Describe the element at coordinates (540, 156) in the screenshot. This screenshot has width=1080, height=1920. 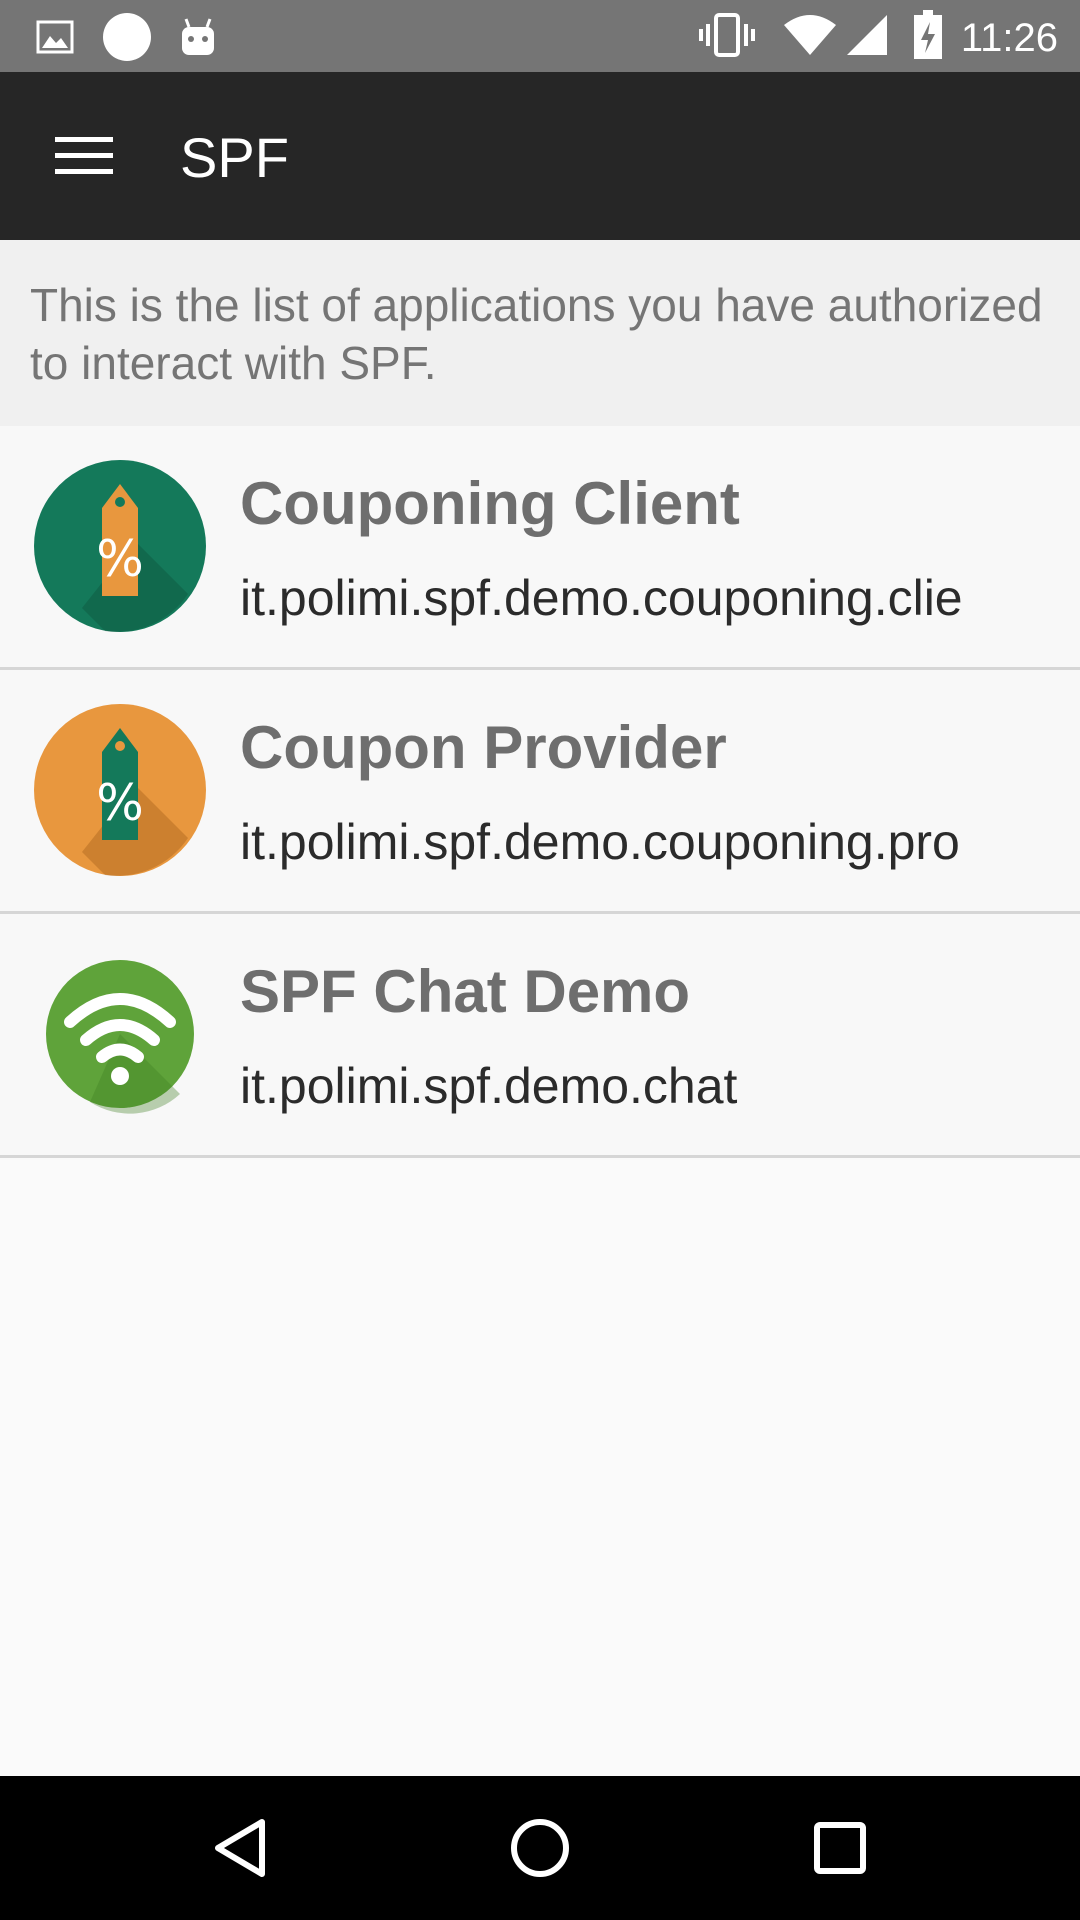
I see `app-bar: SPF` at that location.